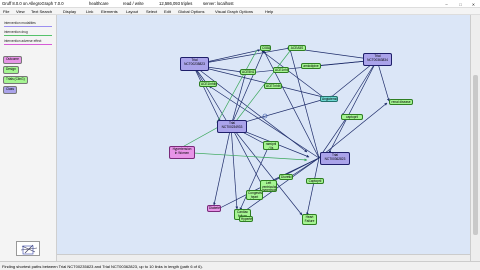 The image size is (480, 270). Describe the element at coordinates (41, 11) in the screenshot. I see `menu-text-search: Text Search` at that location.